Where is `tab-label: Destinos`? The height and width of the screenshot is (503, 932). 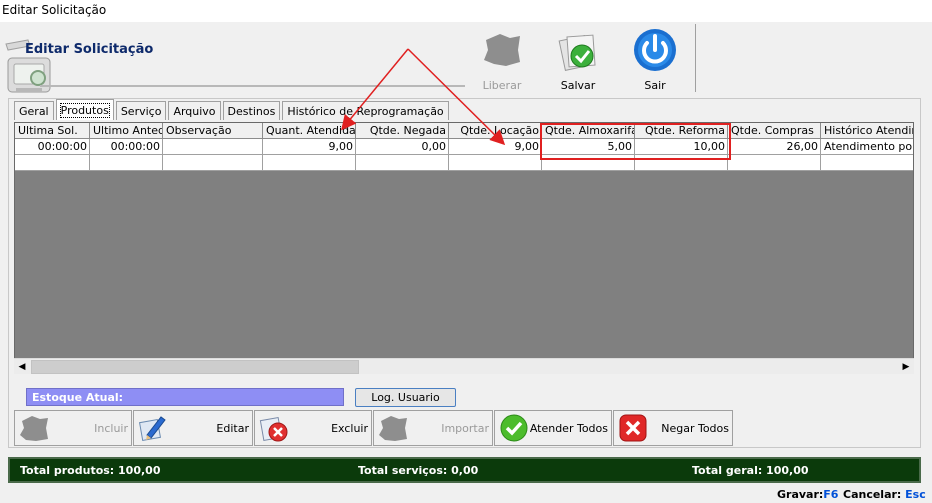
tab-label: Destinos is located at coordinates (251, 111).